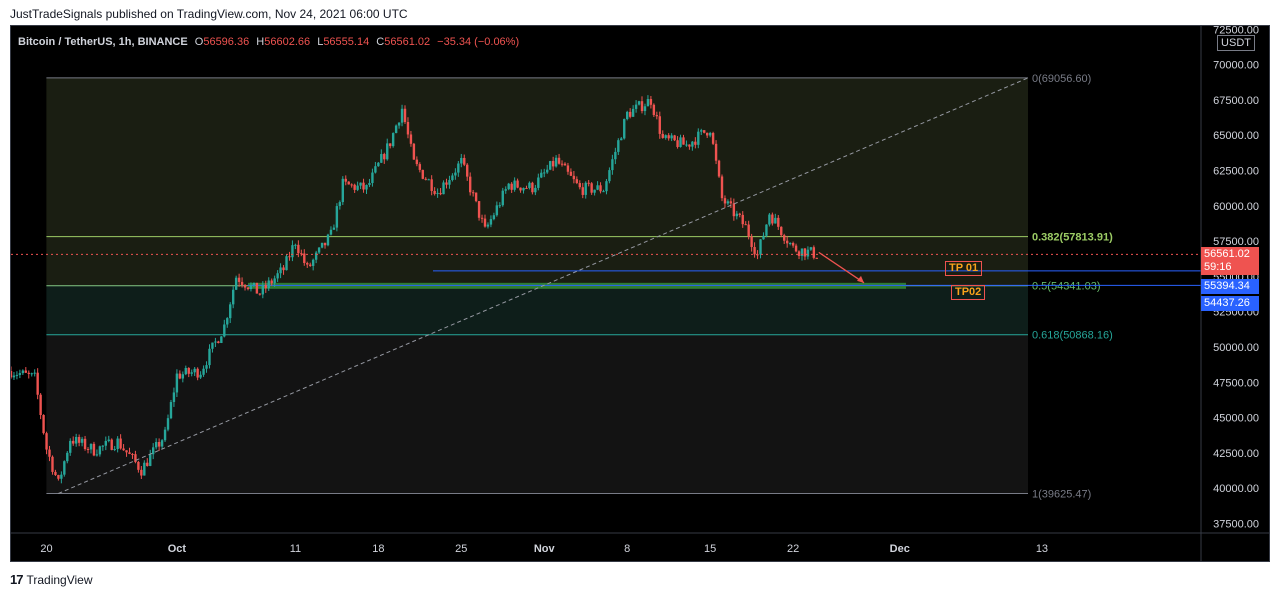 Image resolution: width=1280 pixels, height=598 pixels. What do you see at coordinates (1072, 336) in the screenshot?
I see `fib-level-label: 0.618(50868.16)` at bounding box center [1072, 336].